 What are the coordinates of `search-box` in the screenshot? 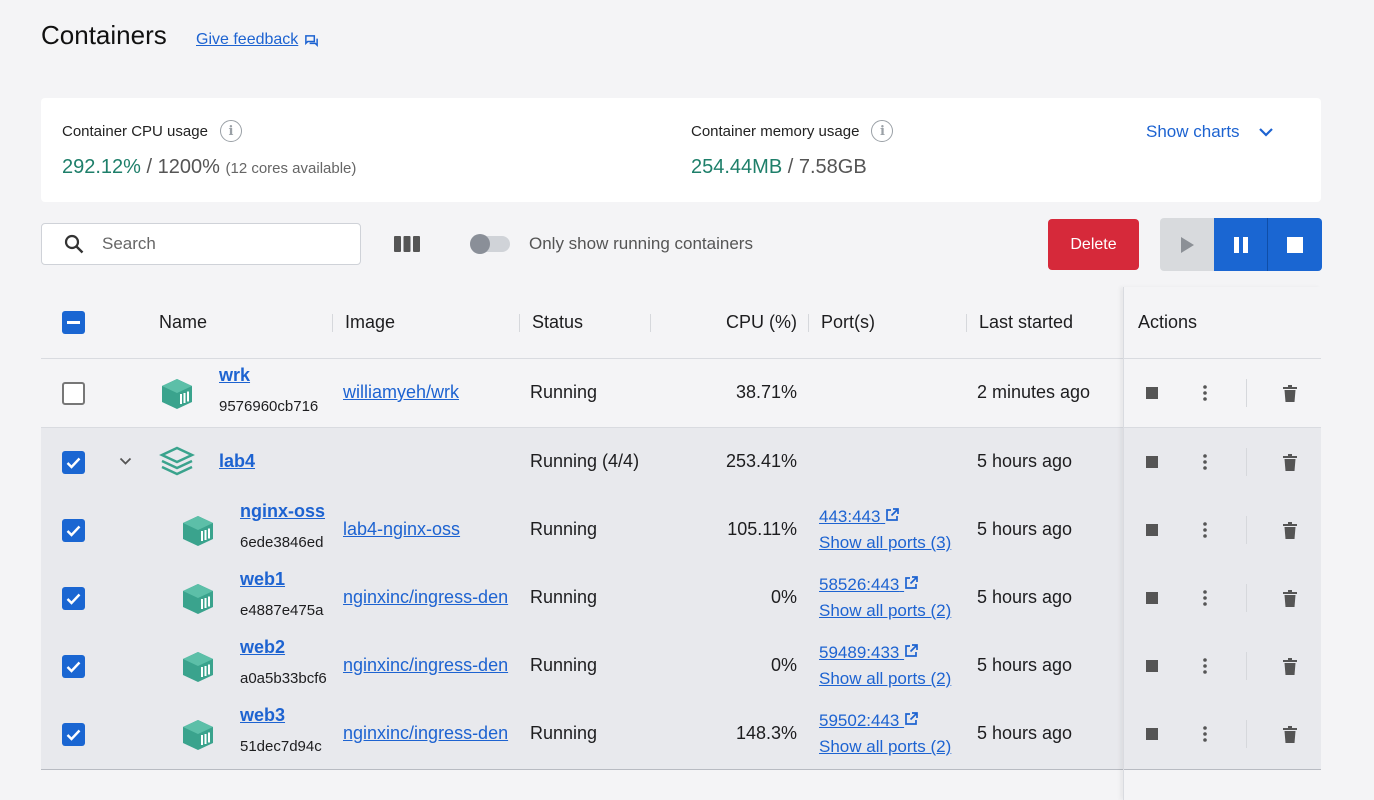 It's located at (201, 244).